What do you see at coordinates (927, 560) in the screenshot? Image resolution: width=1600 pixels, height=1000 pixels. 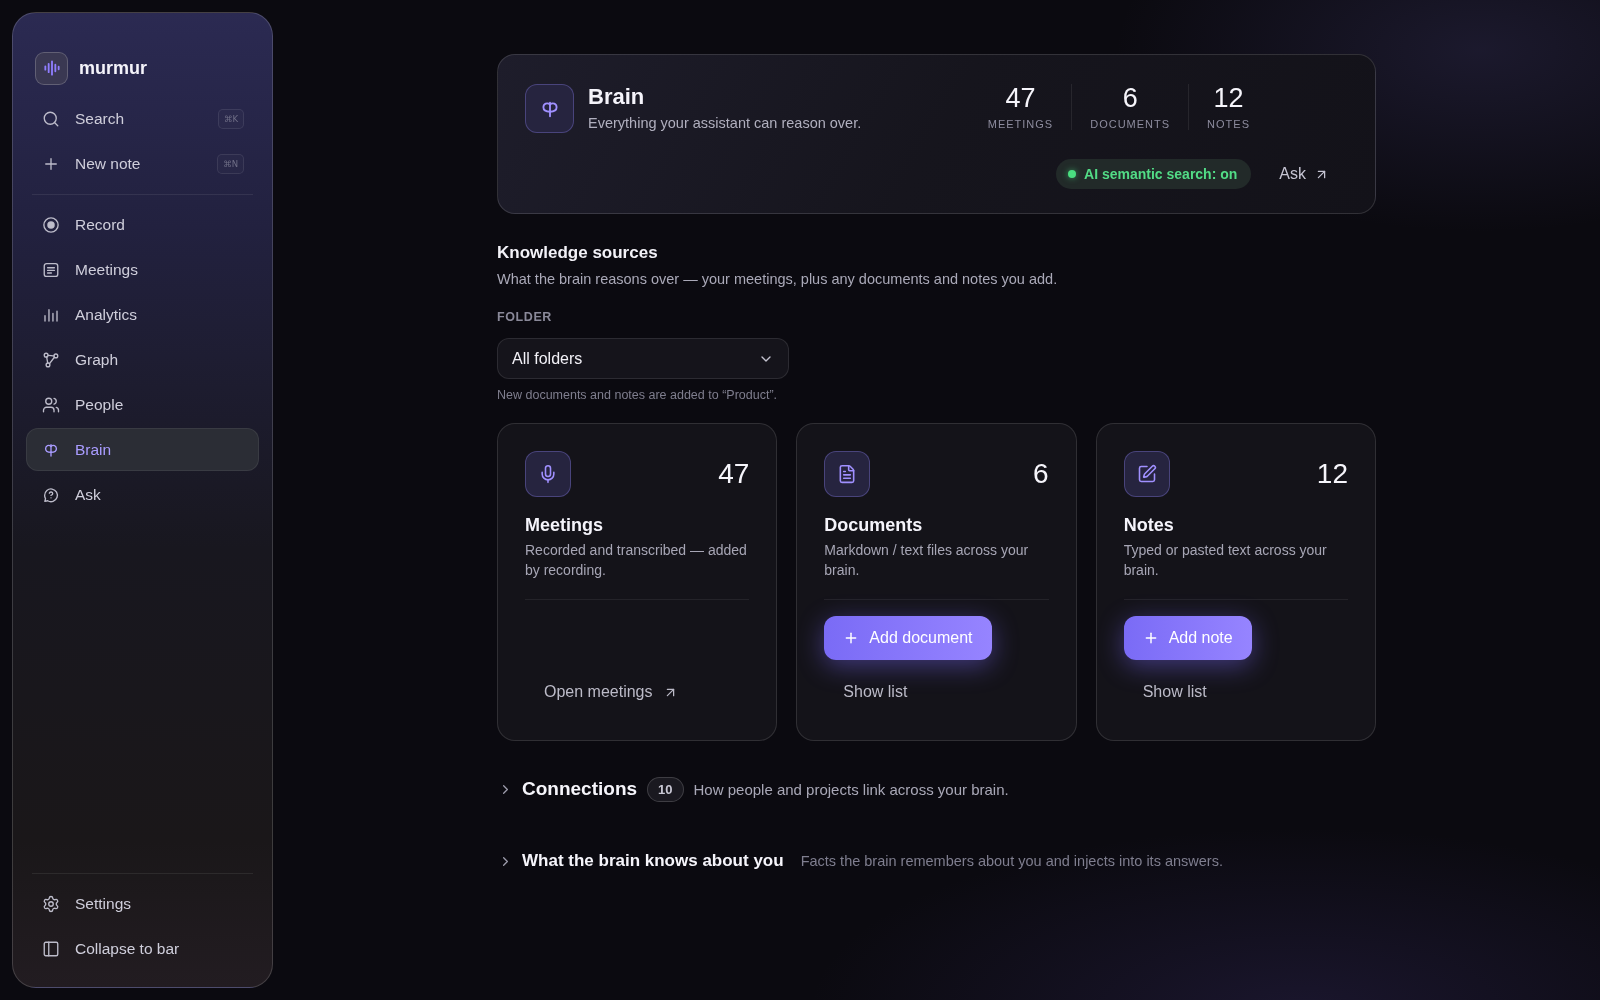 I see `card-description: Markdown / text files across your brain.` at bounding box center [927, 560].